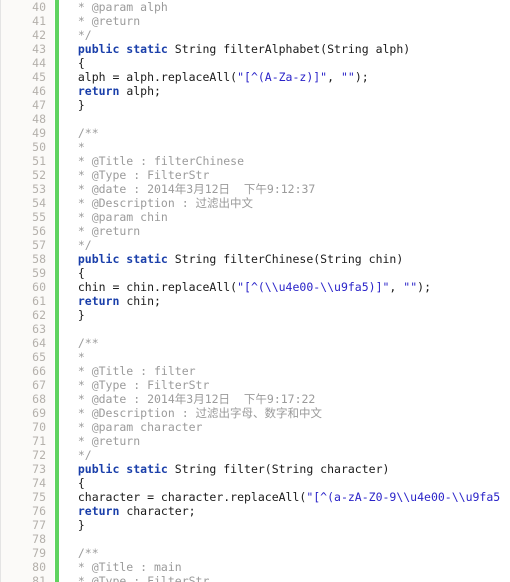  I want to click on token-plain: character;, so click(161, 511).